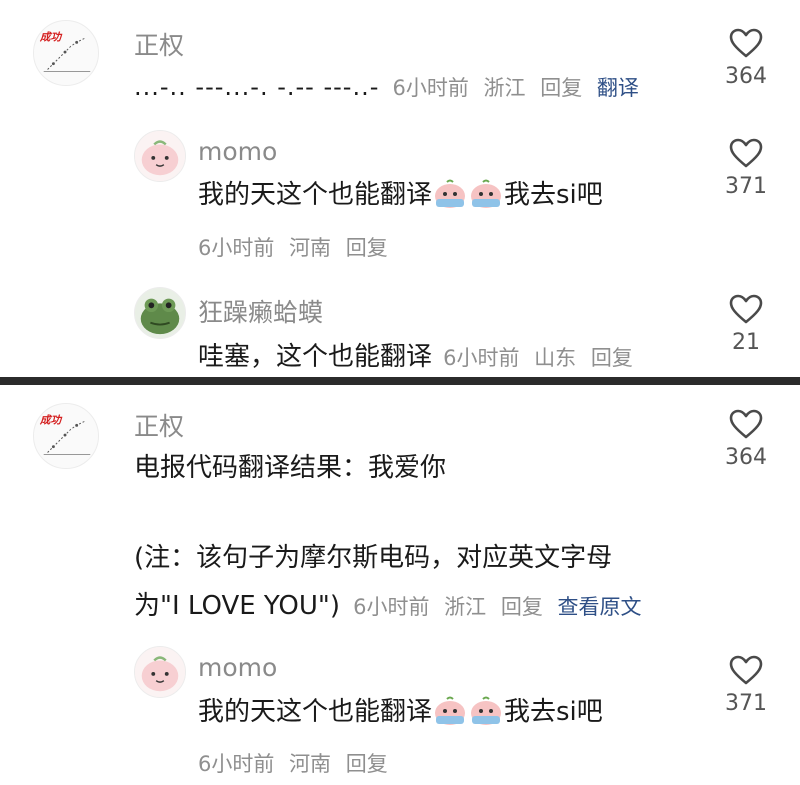 This screenshot has height=785, width=800. I want to click on comment-note-tail: 为"I LOVE YOU") 6小时前 浙江 回复 查看原文, so click(388, 603).